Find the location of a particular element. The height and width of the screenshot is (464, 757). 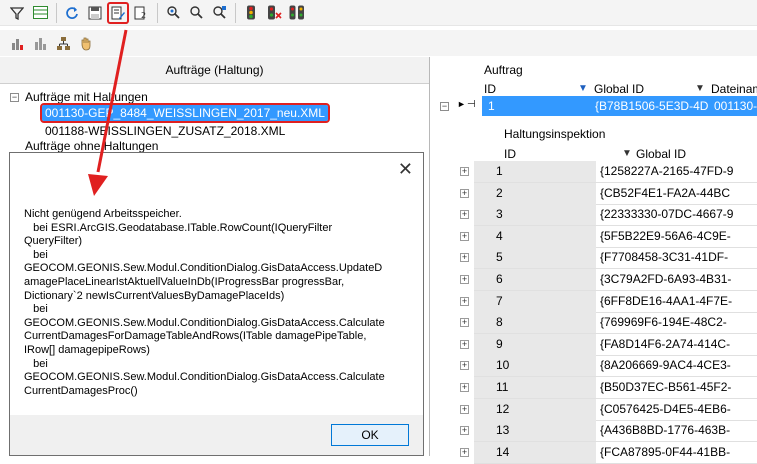

table-row: +12 {C0576425-D4E5-4EB6- is located at coordinates (608, 409).